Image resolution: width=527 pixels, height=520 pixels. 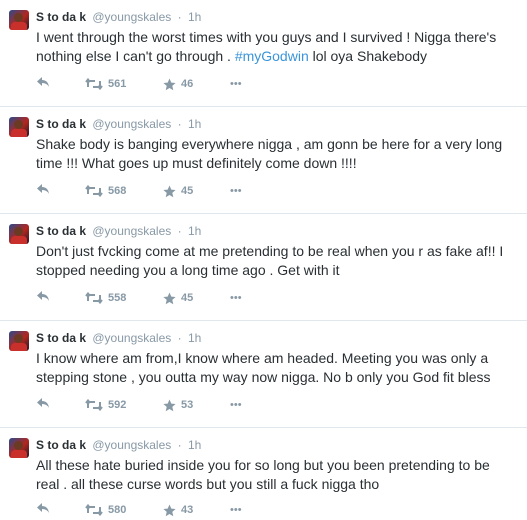 What do you see at coordinates (105, 84) in the screenshot?
I see `retweet-button: 561` at bounding box center [105, 84].